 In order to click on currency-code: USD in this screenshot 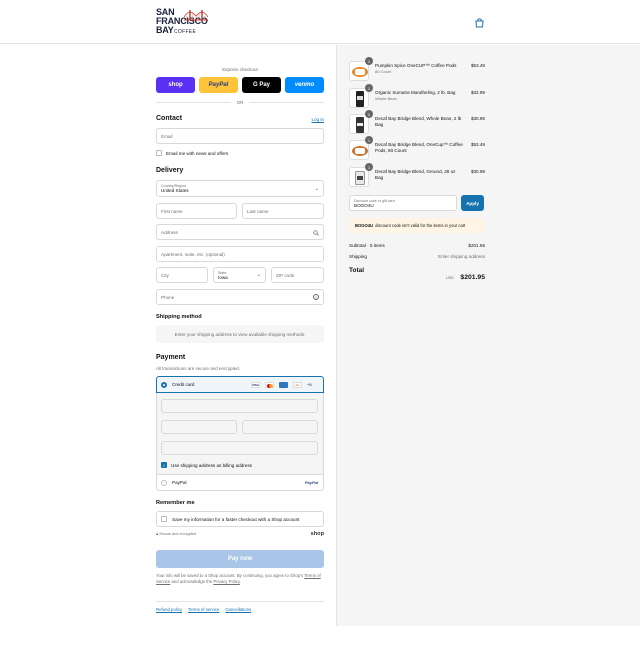, I will do `click(449, 278)`.